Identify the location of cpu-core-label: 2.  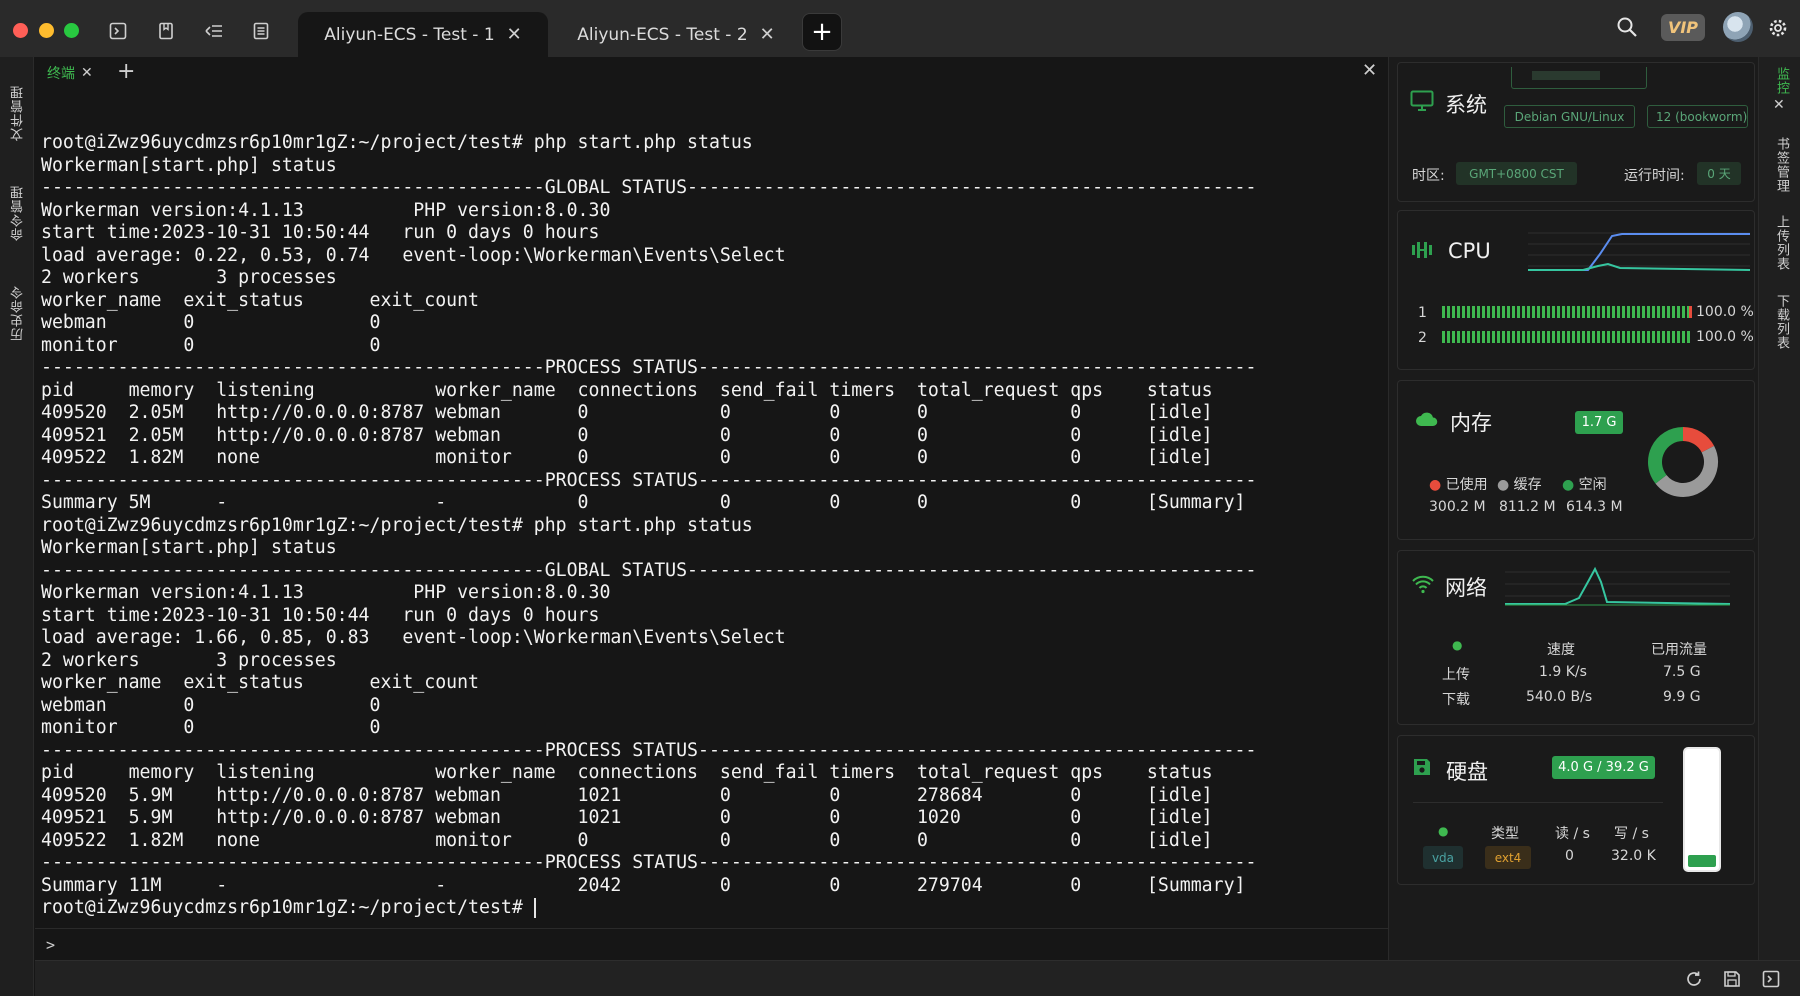
(1422, 338).